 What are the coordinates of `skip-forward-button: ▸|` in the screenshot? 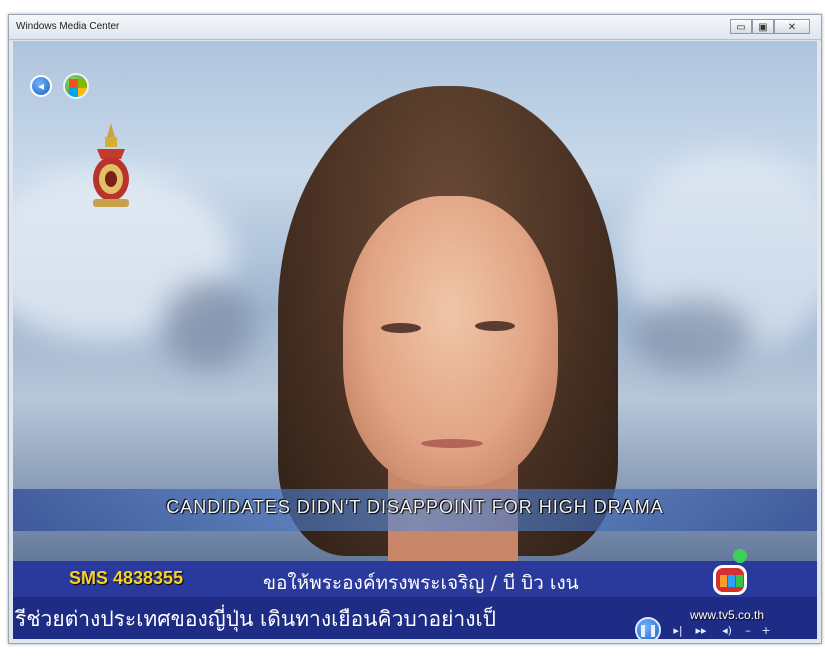 It's located at (678, 631).